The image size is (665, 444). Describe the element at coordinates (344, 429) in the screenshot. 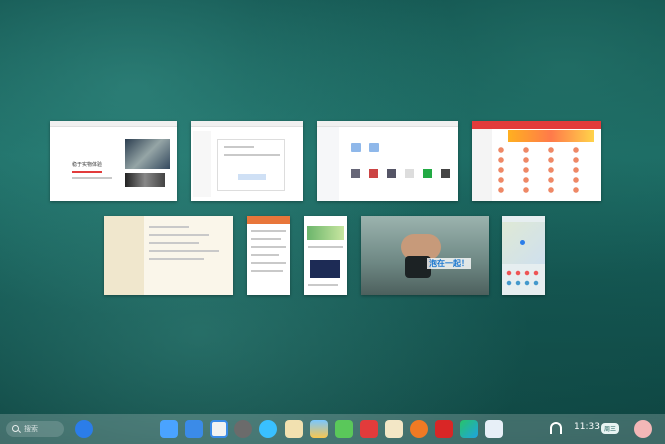

I see `chat-app-icon` at that location.